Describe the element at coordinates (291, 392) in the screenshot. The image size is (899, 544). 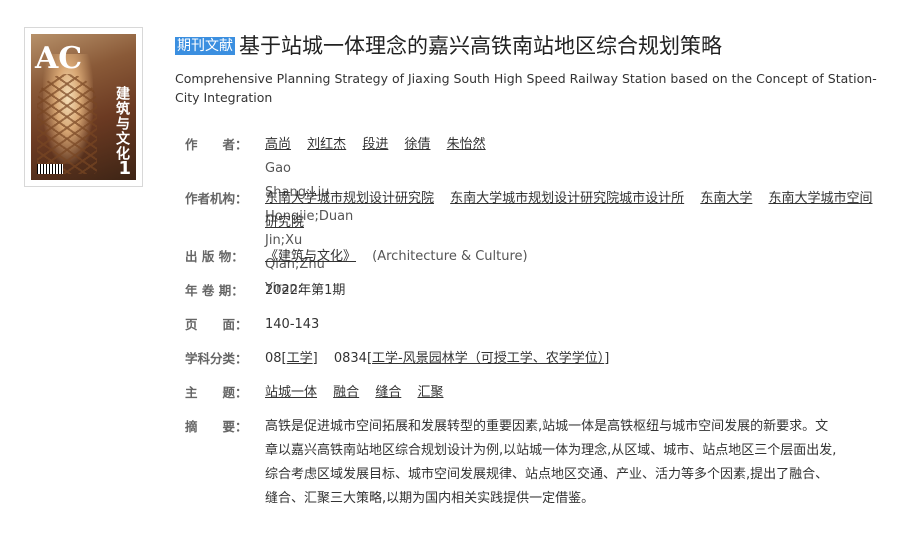
I see `keyword-link: 站城一体` at that location.